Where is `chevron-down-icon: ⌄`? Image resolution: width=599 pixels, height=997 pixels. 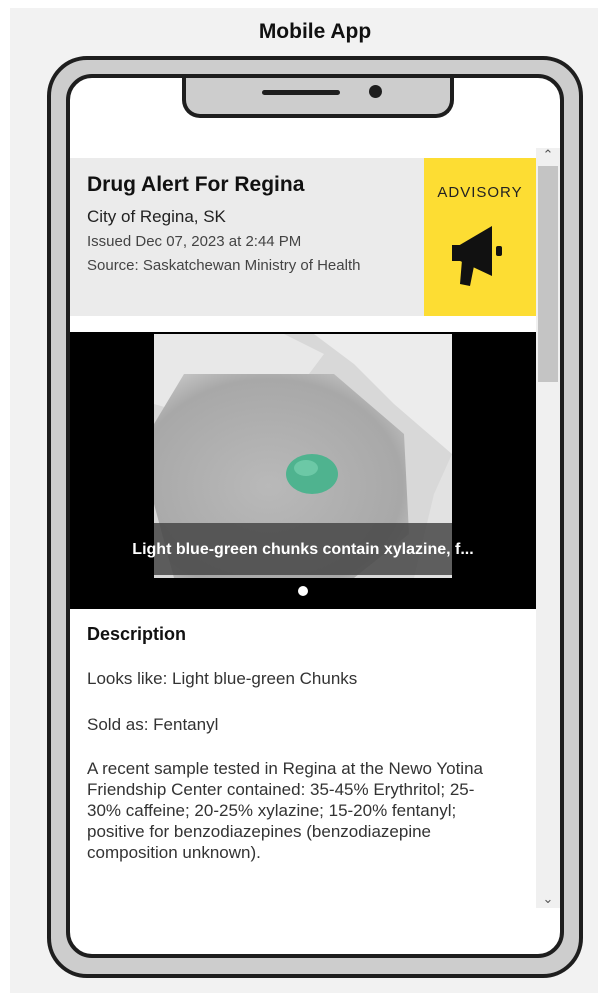 chevron-down-icon: ⌄ is located at coordinates (548, 899).